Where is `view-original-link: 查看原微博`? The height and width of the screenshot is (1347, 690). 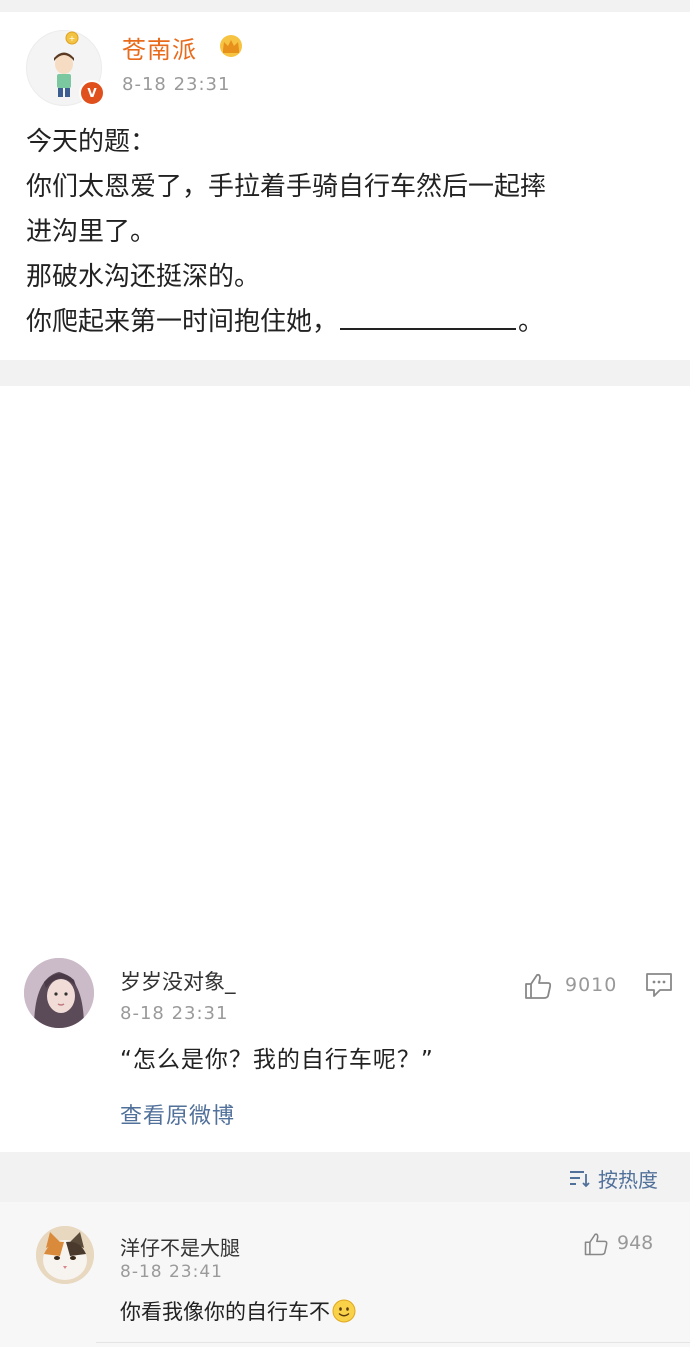 view-original-link: 查看原微博 is located at coordinates (177, 1114).